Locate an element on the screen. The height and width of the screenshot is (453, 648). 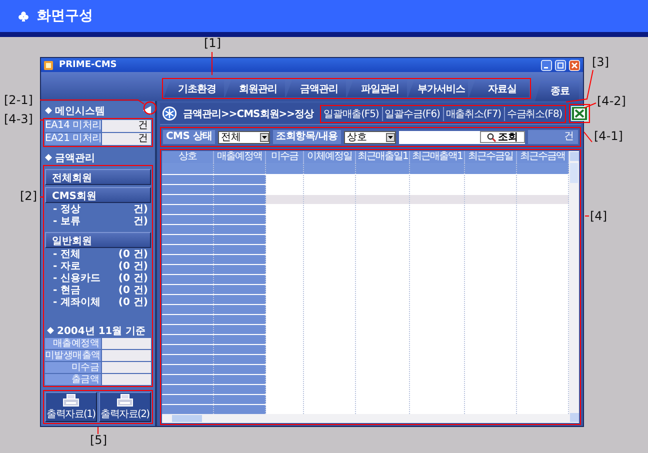
menu-tab: 회원관리 is located at coordinates (255, 88).